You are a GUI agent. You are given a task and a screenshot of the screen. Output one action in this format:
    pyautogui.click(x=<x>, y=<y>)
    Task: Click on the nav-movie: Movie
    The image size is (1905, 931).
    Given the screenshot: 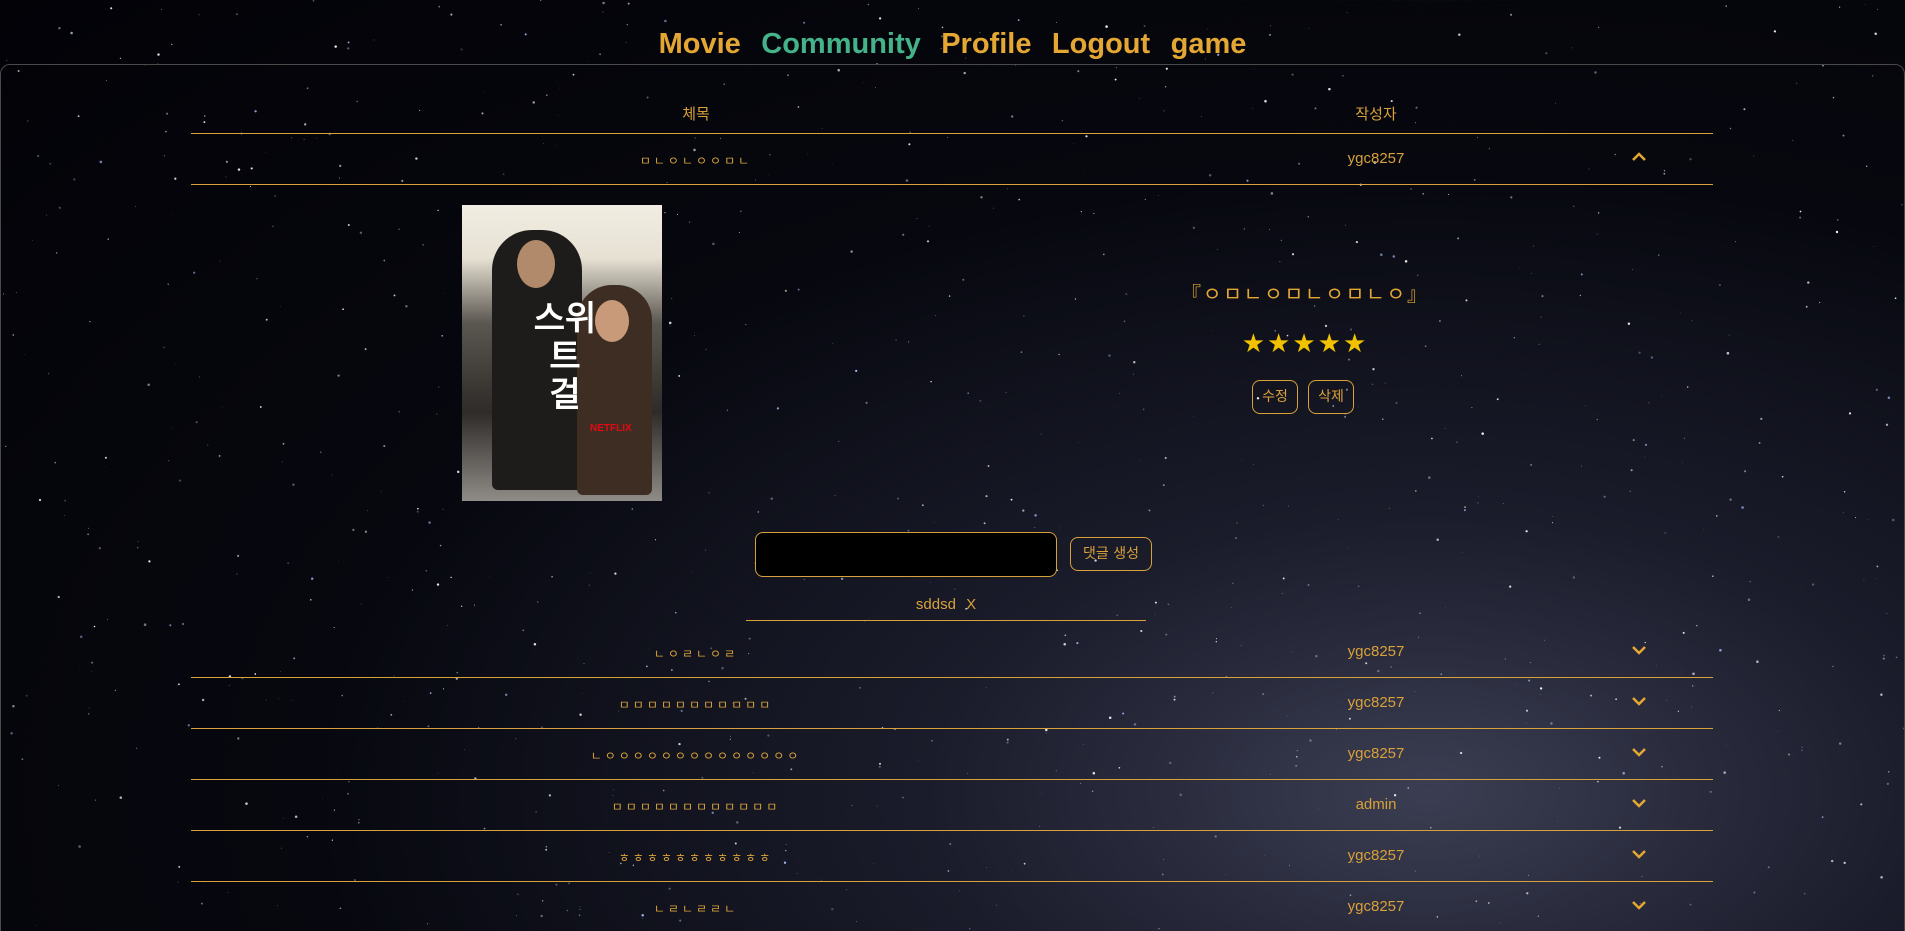 What is the action you would take?
    pyautogui.click(x=700, y=44)
    